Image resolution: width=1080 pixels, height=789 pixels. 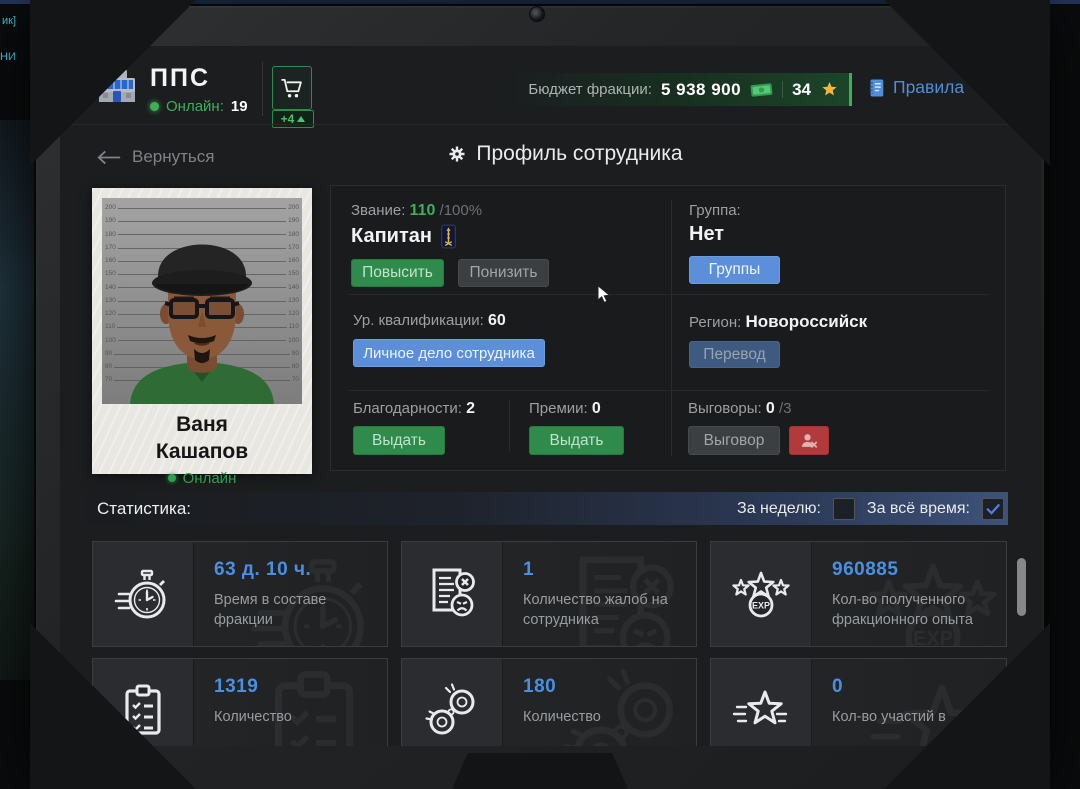 I want to click on scrollbar-thumb, so click(x=1021, y=587).